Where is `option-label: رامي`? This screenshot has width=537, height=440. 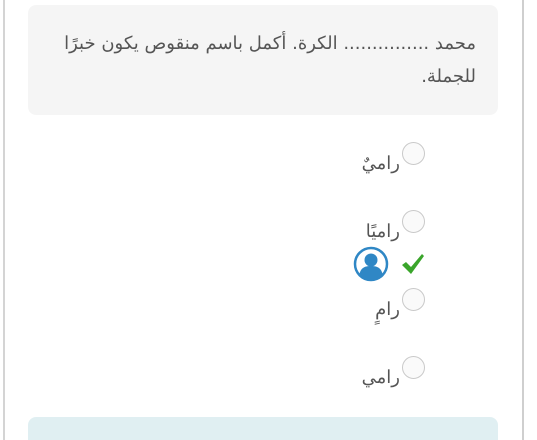
option-label: رامي is located at coordinates (381, 378).